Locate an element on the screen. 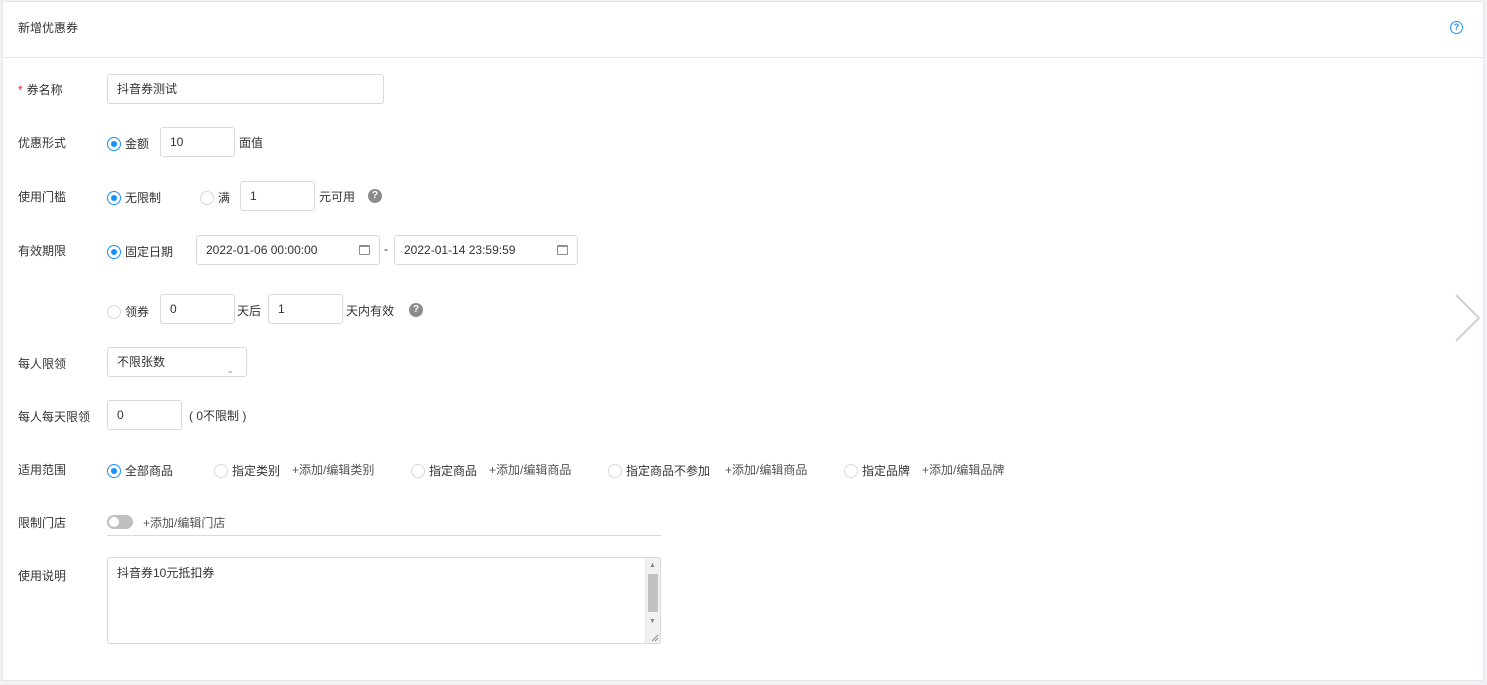  valid-within-days-label: 天内有效 is located at coordinates (370, 311).